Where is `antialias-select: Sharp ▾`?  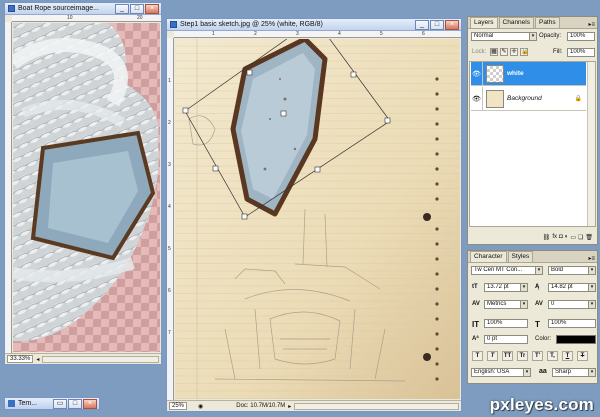
antialias-select: Sharp ▾ is located at coordinates (574, 372).